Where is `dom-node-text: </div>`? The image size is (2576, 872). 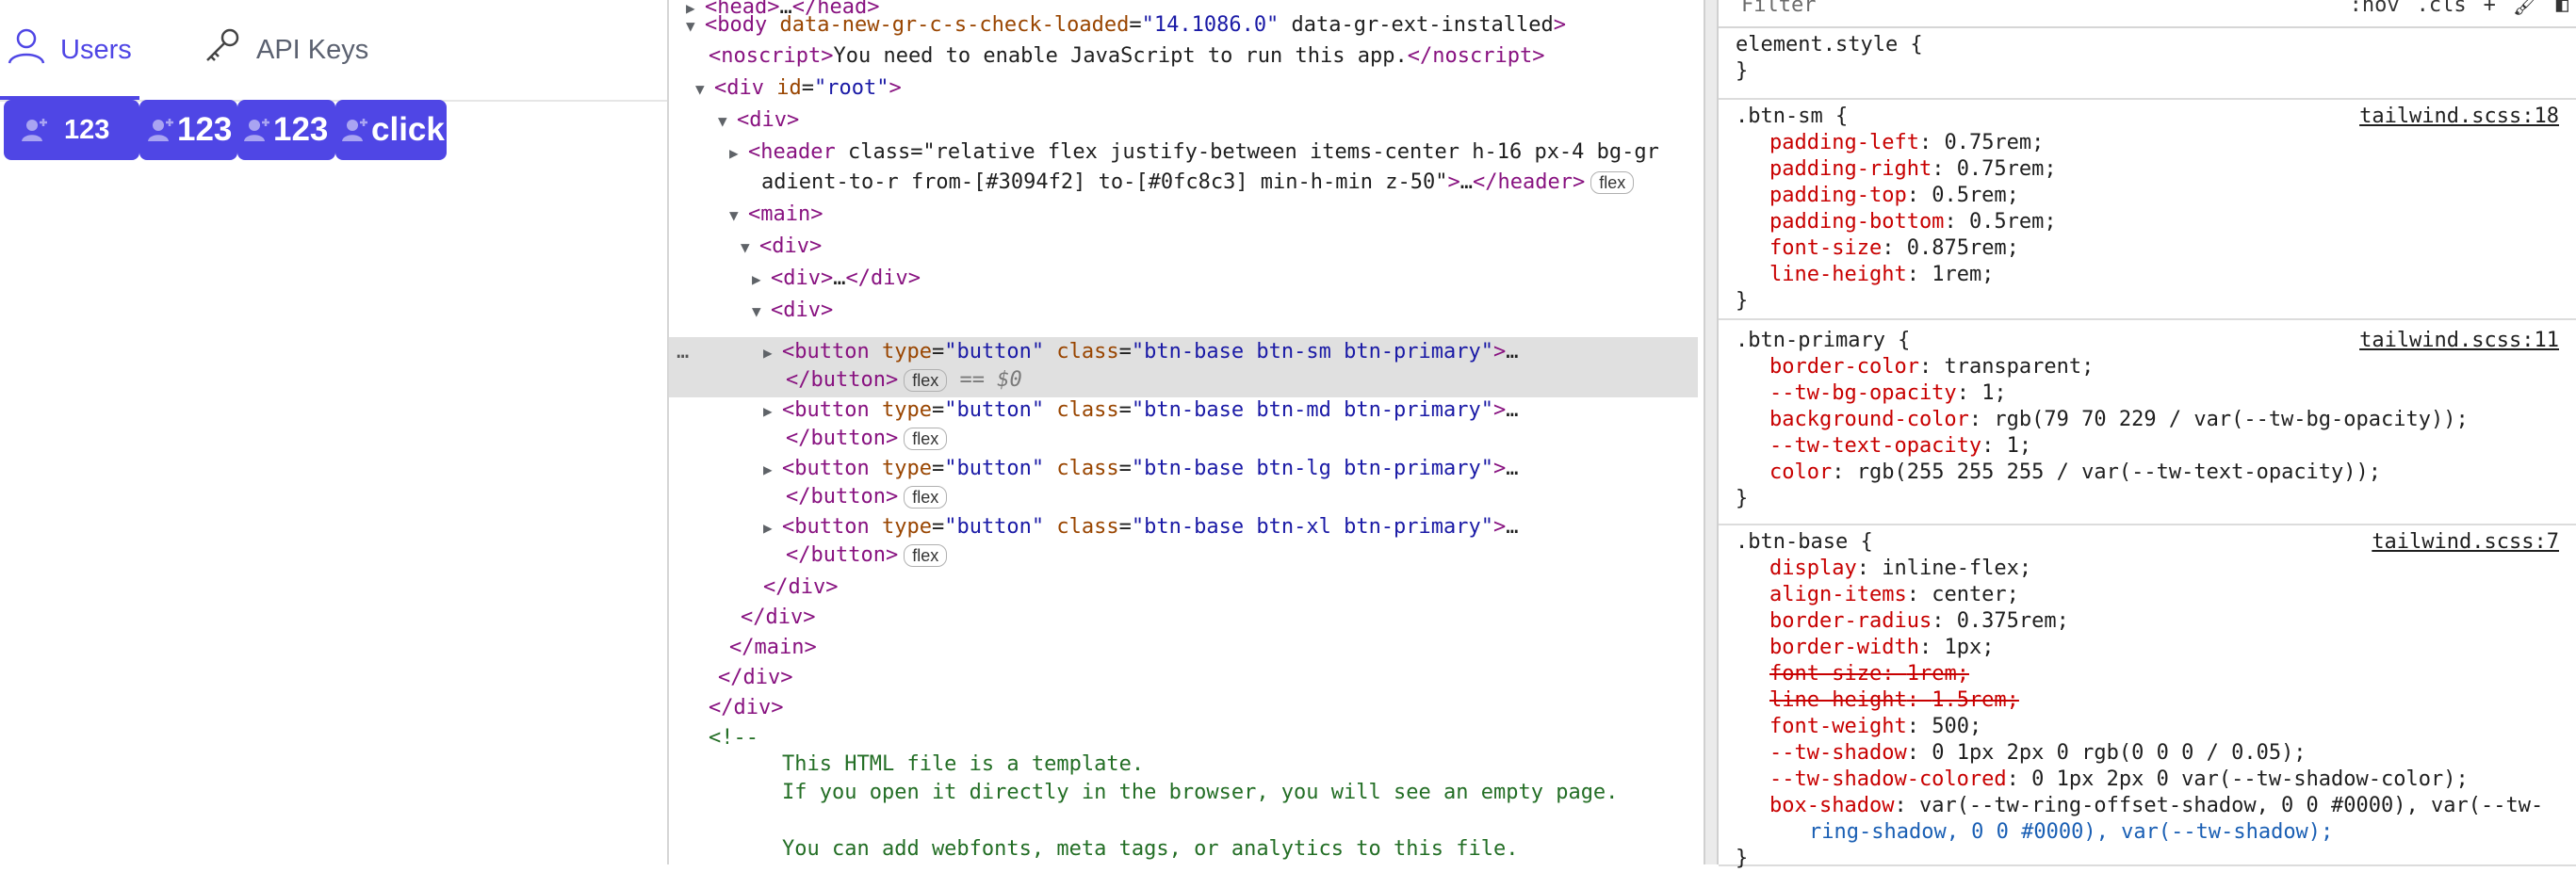
dom-node-text: </div> is located at coordinates (755, 677).